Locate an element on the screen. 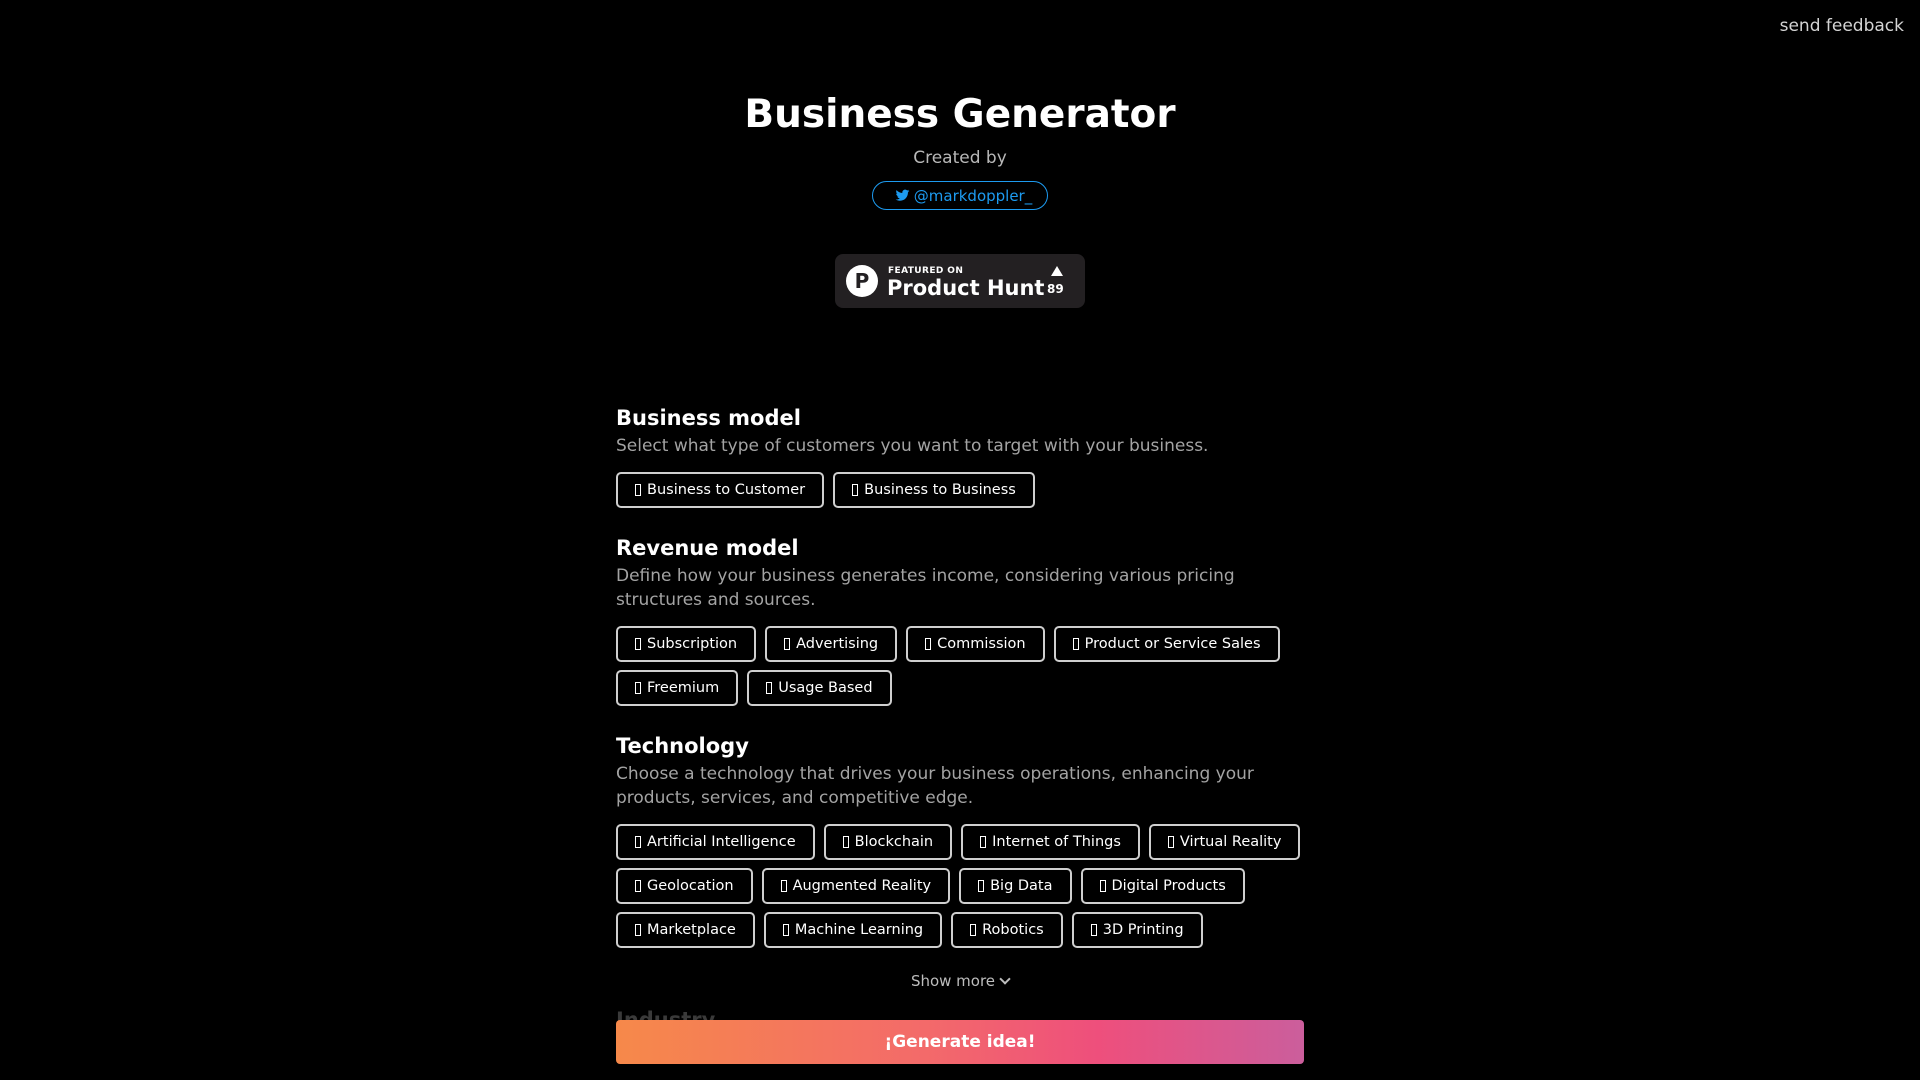 Image resolution: width=1920 pixels, height=1080 pixels. option-usage-based: Usage Based is located at coordinates (819, 688).